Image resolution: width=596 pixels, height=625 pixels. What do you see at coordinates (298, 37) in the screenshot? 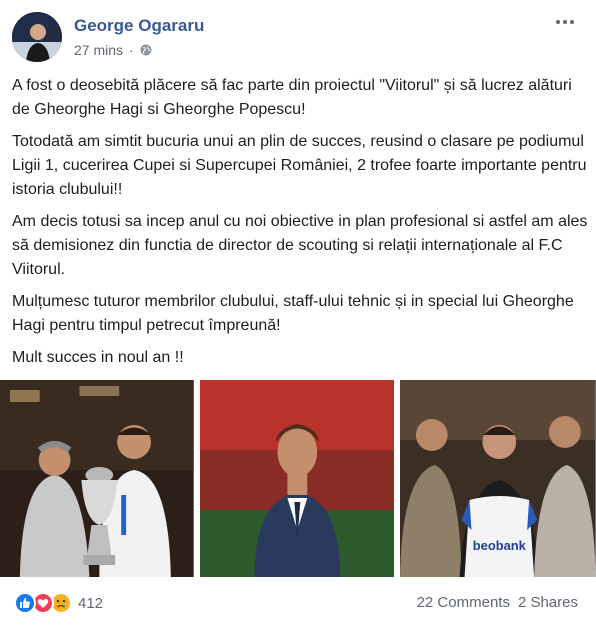
I see `post-header: George Ogararu 27 mins ·` at bounding box center [298, 37].